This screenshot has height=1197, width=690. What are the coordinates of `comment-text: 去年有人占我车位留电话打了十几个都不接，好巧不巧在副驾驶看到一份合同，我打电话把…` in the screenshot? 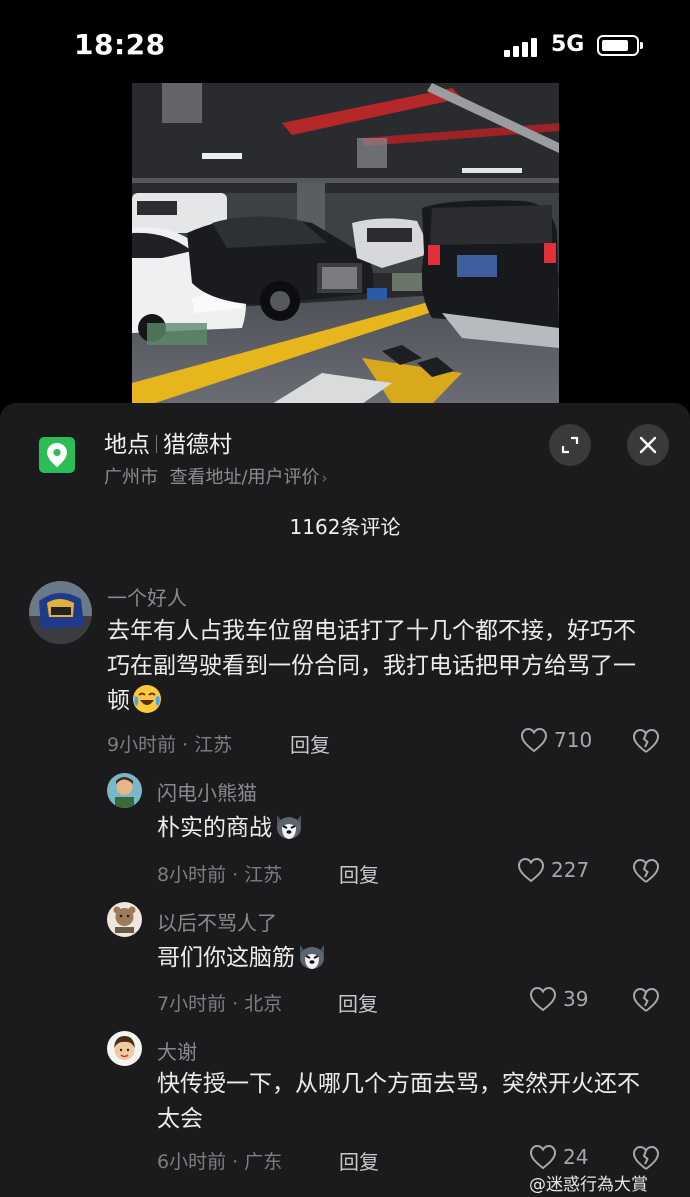 It's located at (371, 666).